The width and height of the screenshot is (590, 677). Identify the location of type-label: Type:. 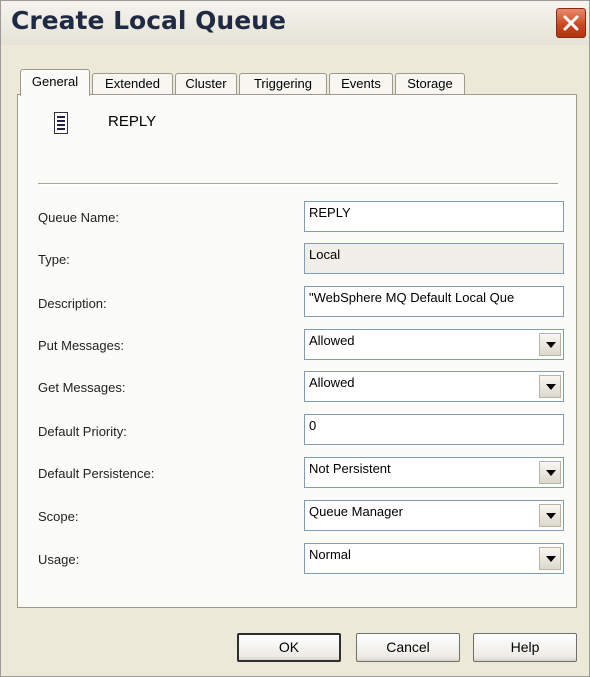
(54, 259).